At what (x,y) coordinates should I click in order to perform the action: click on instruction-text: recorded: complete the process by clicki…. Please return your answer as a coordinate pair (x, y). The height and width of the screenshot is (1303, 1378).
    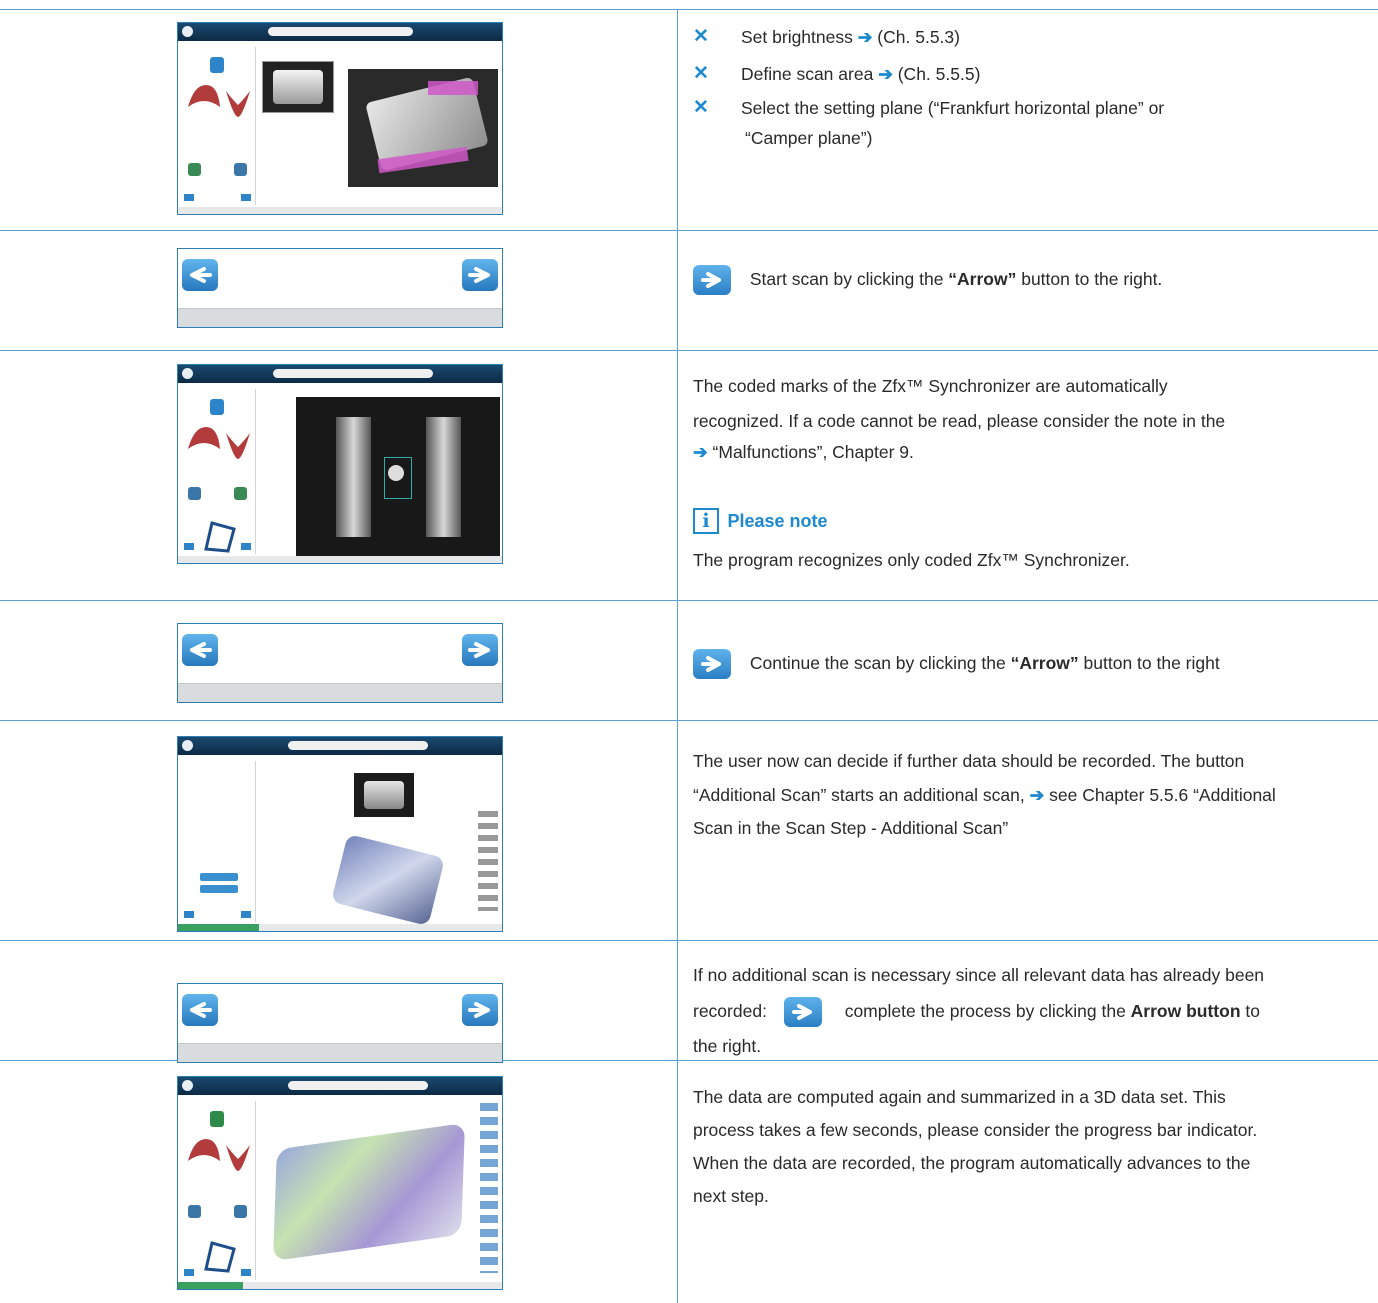
    Looking at the image, I should click on (976, 1011).